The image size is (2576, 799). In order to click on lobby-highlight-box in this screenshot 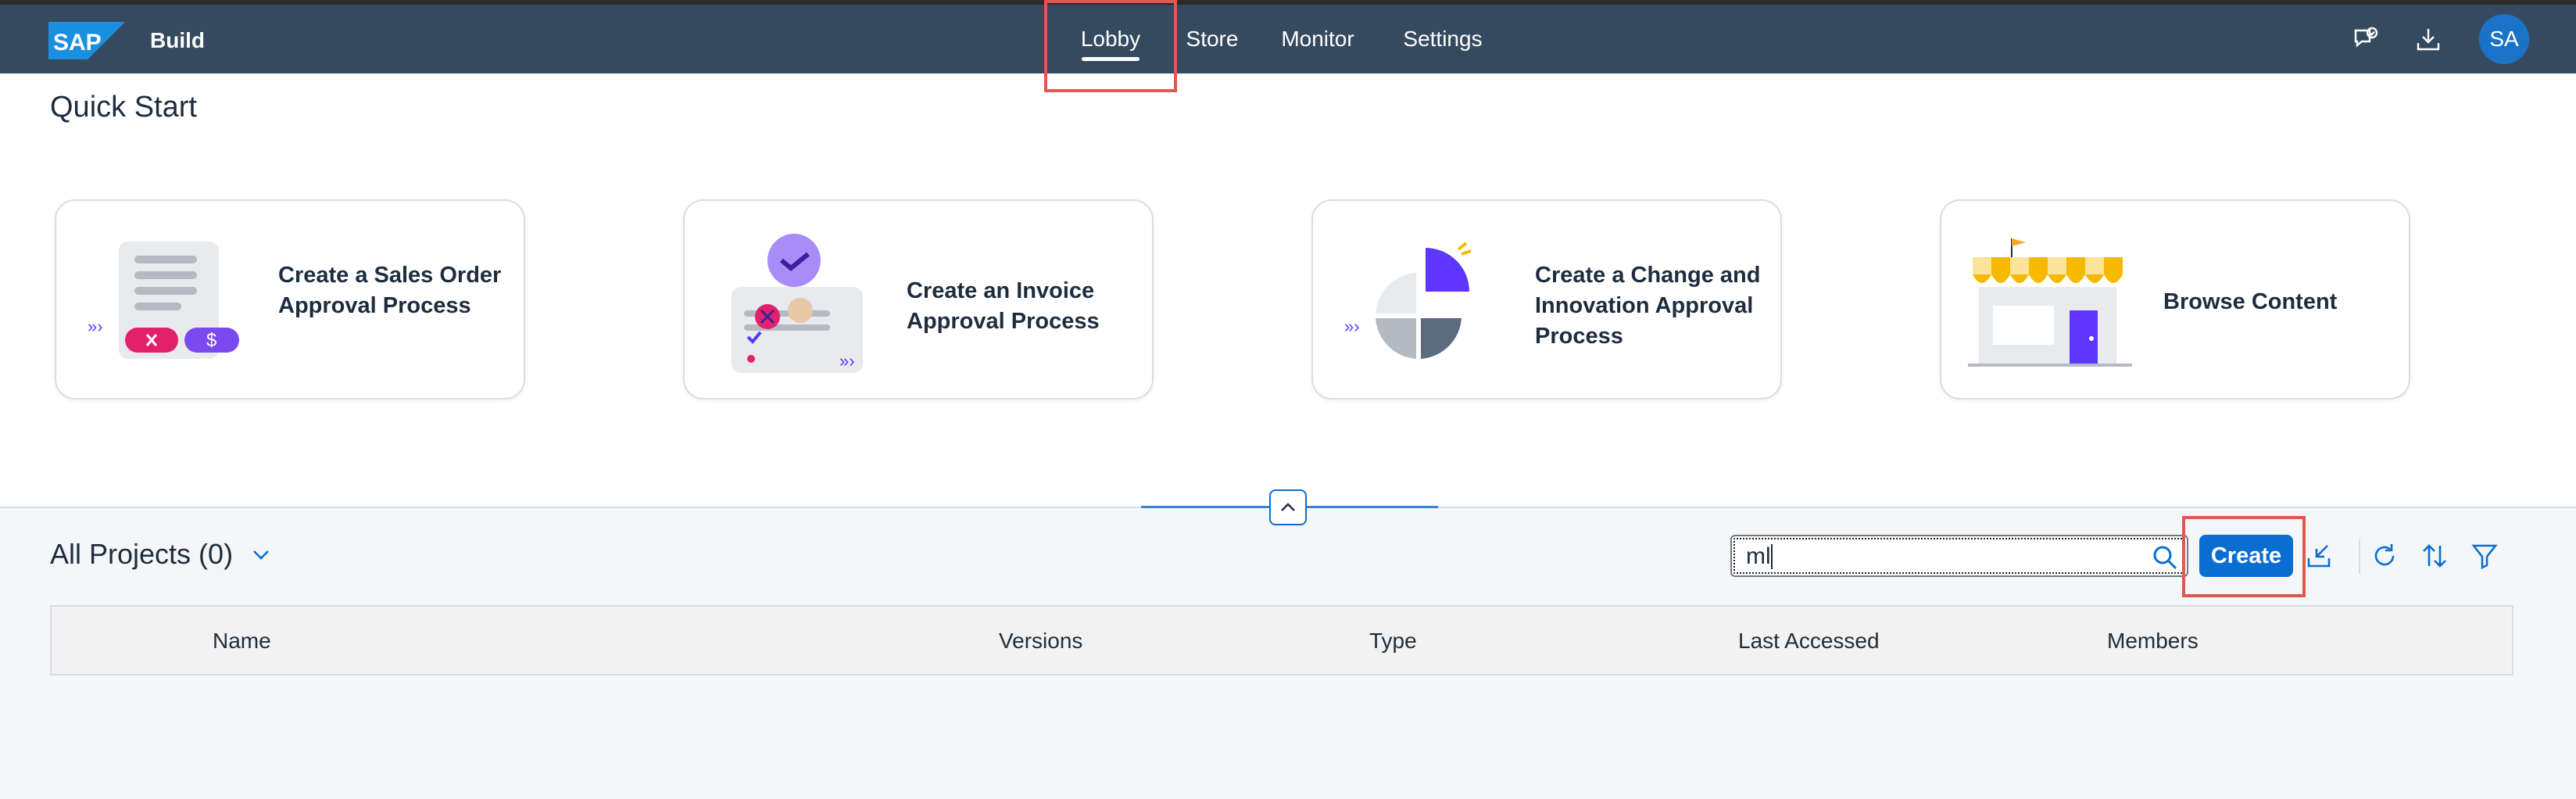, I will do `click(1110, 46)`.